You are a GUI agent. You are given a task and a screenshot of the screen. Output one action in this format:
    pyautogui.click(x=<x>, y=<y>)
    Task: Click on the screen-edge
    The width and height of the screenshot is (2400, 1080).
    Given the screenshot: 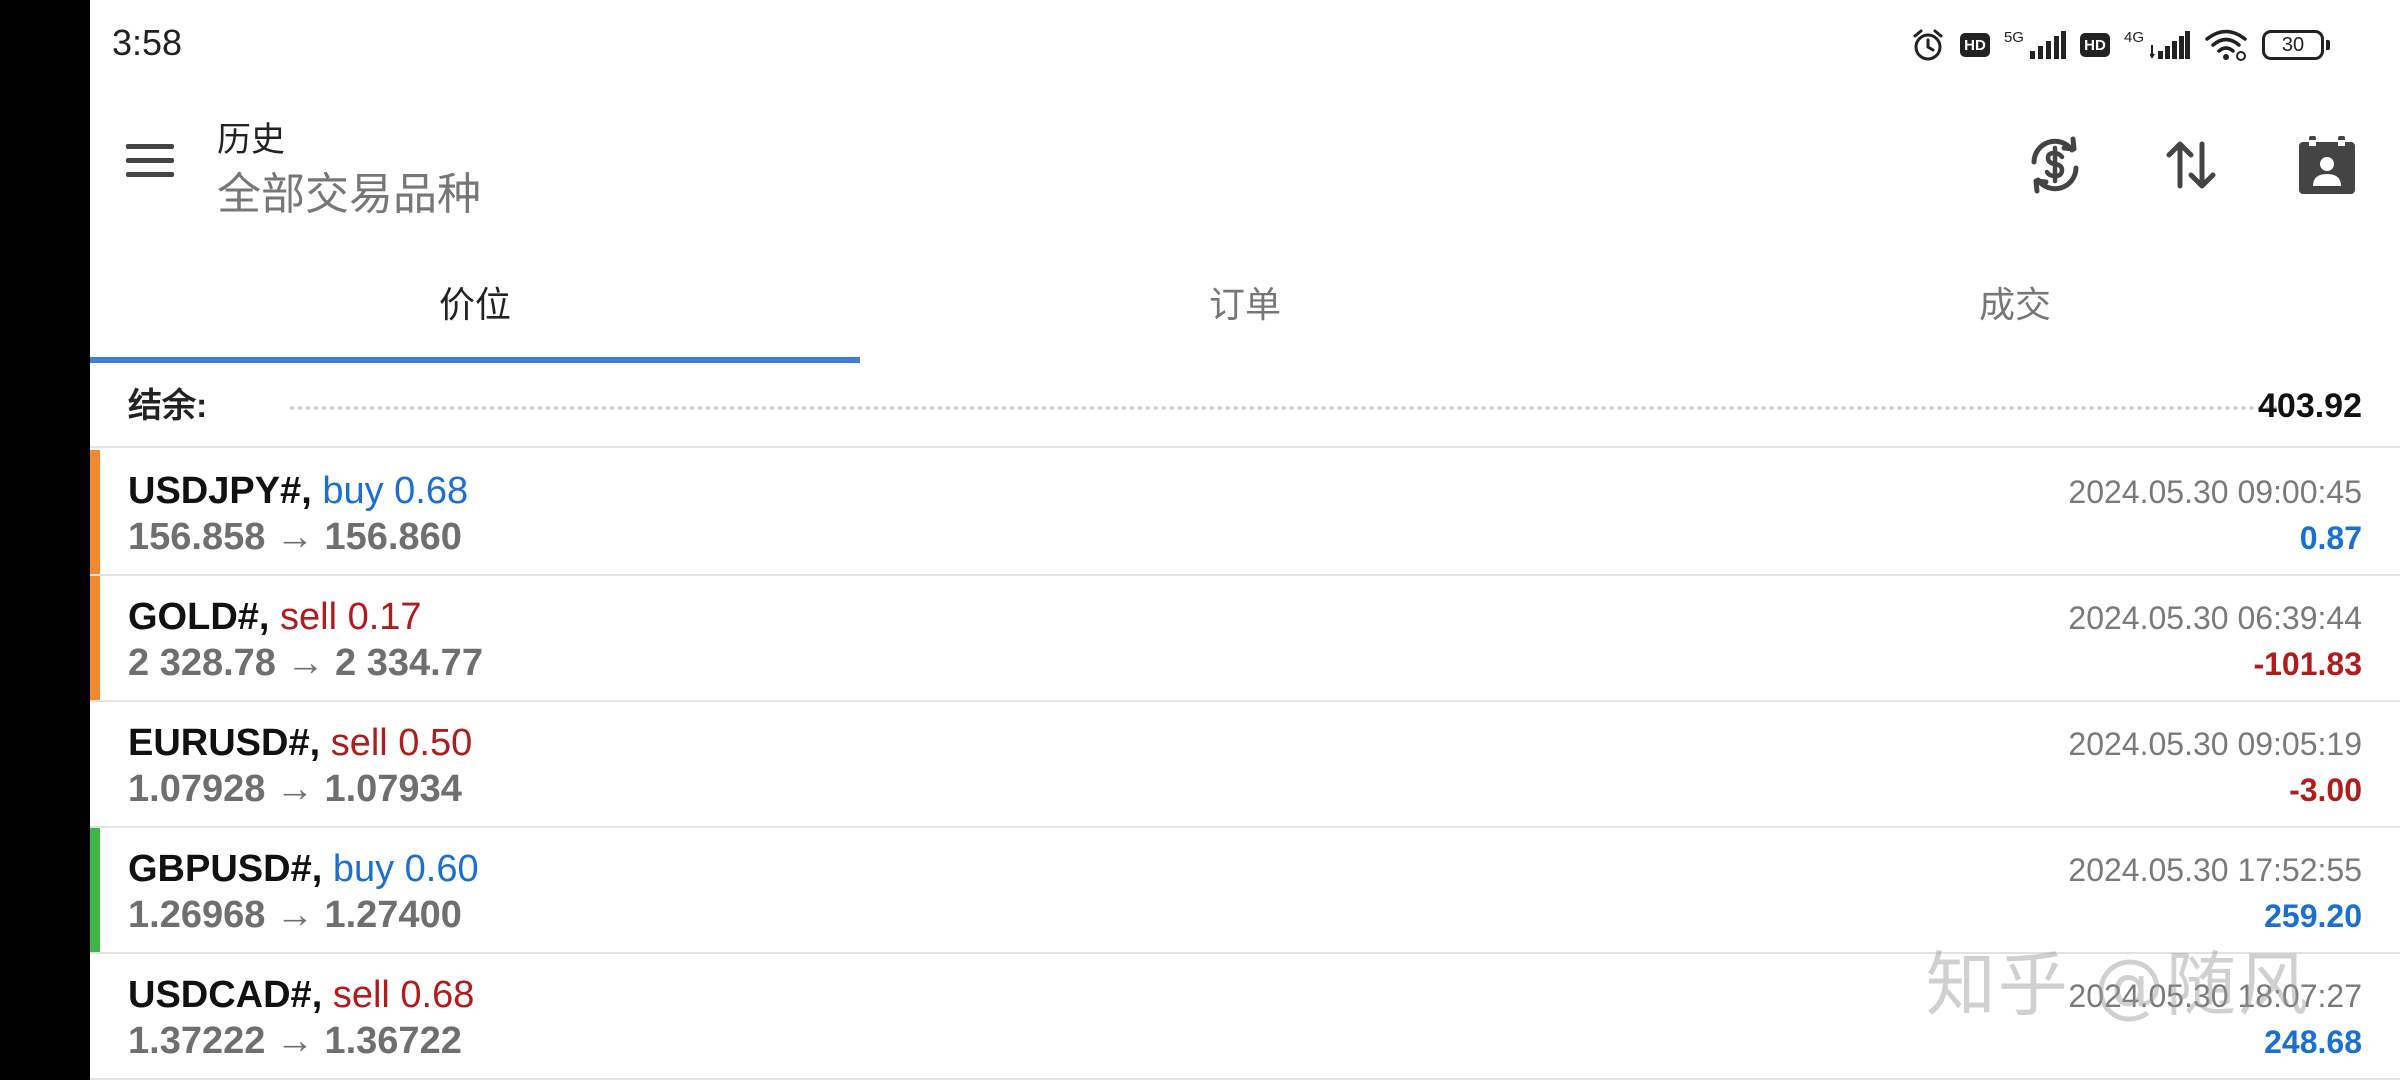 What is the action you would take?
    pyautogui.click(x=45, y=540)
    